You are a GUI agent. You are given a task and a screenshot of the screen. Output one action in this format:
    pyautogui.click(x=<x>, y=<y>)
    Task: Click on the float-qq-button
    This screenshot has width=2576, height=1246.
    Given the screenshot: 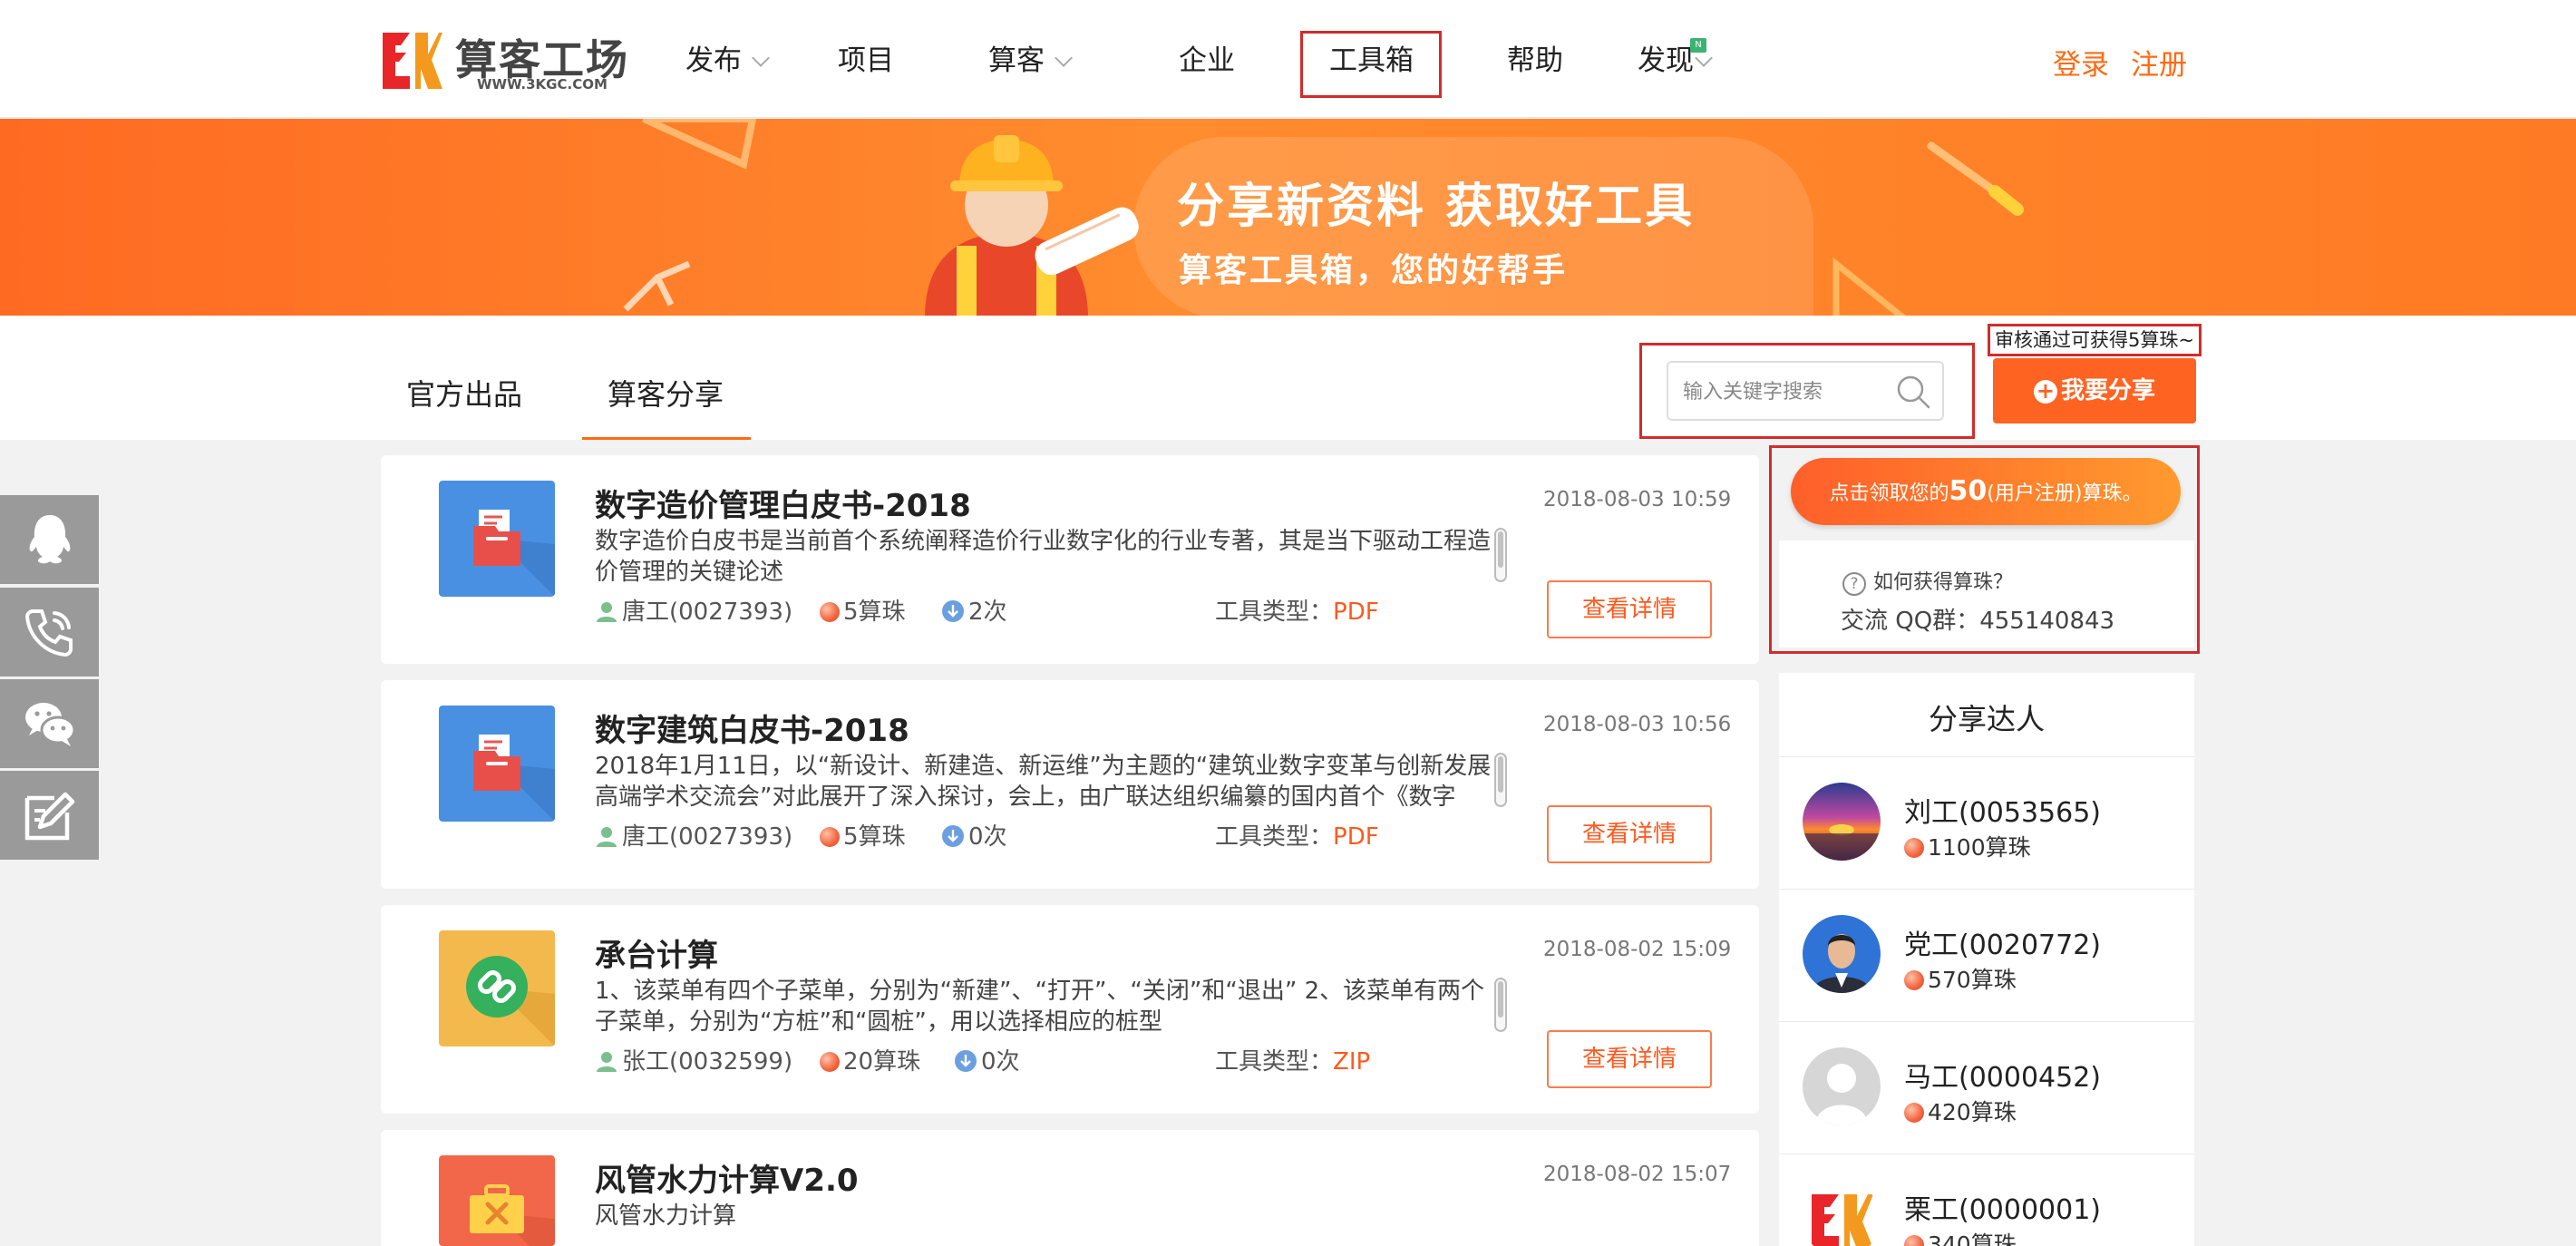 What is the action you would take?
    pyautogui.click(x=49, y=539)
    